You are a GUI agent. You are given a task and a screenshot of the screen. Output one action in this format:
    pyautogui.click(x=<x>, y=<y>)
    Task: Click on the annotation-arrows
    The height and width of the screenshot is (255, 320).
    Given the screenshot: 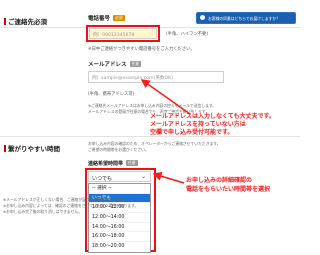 What is the action you would take?
    pyautogui.click(x=165, y=131)
    